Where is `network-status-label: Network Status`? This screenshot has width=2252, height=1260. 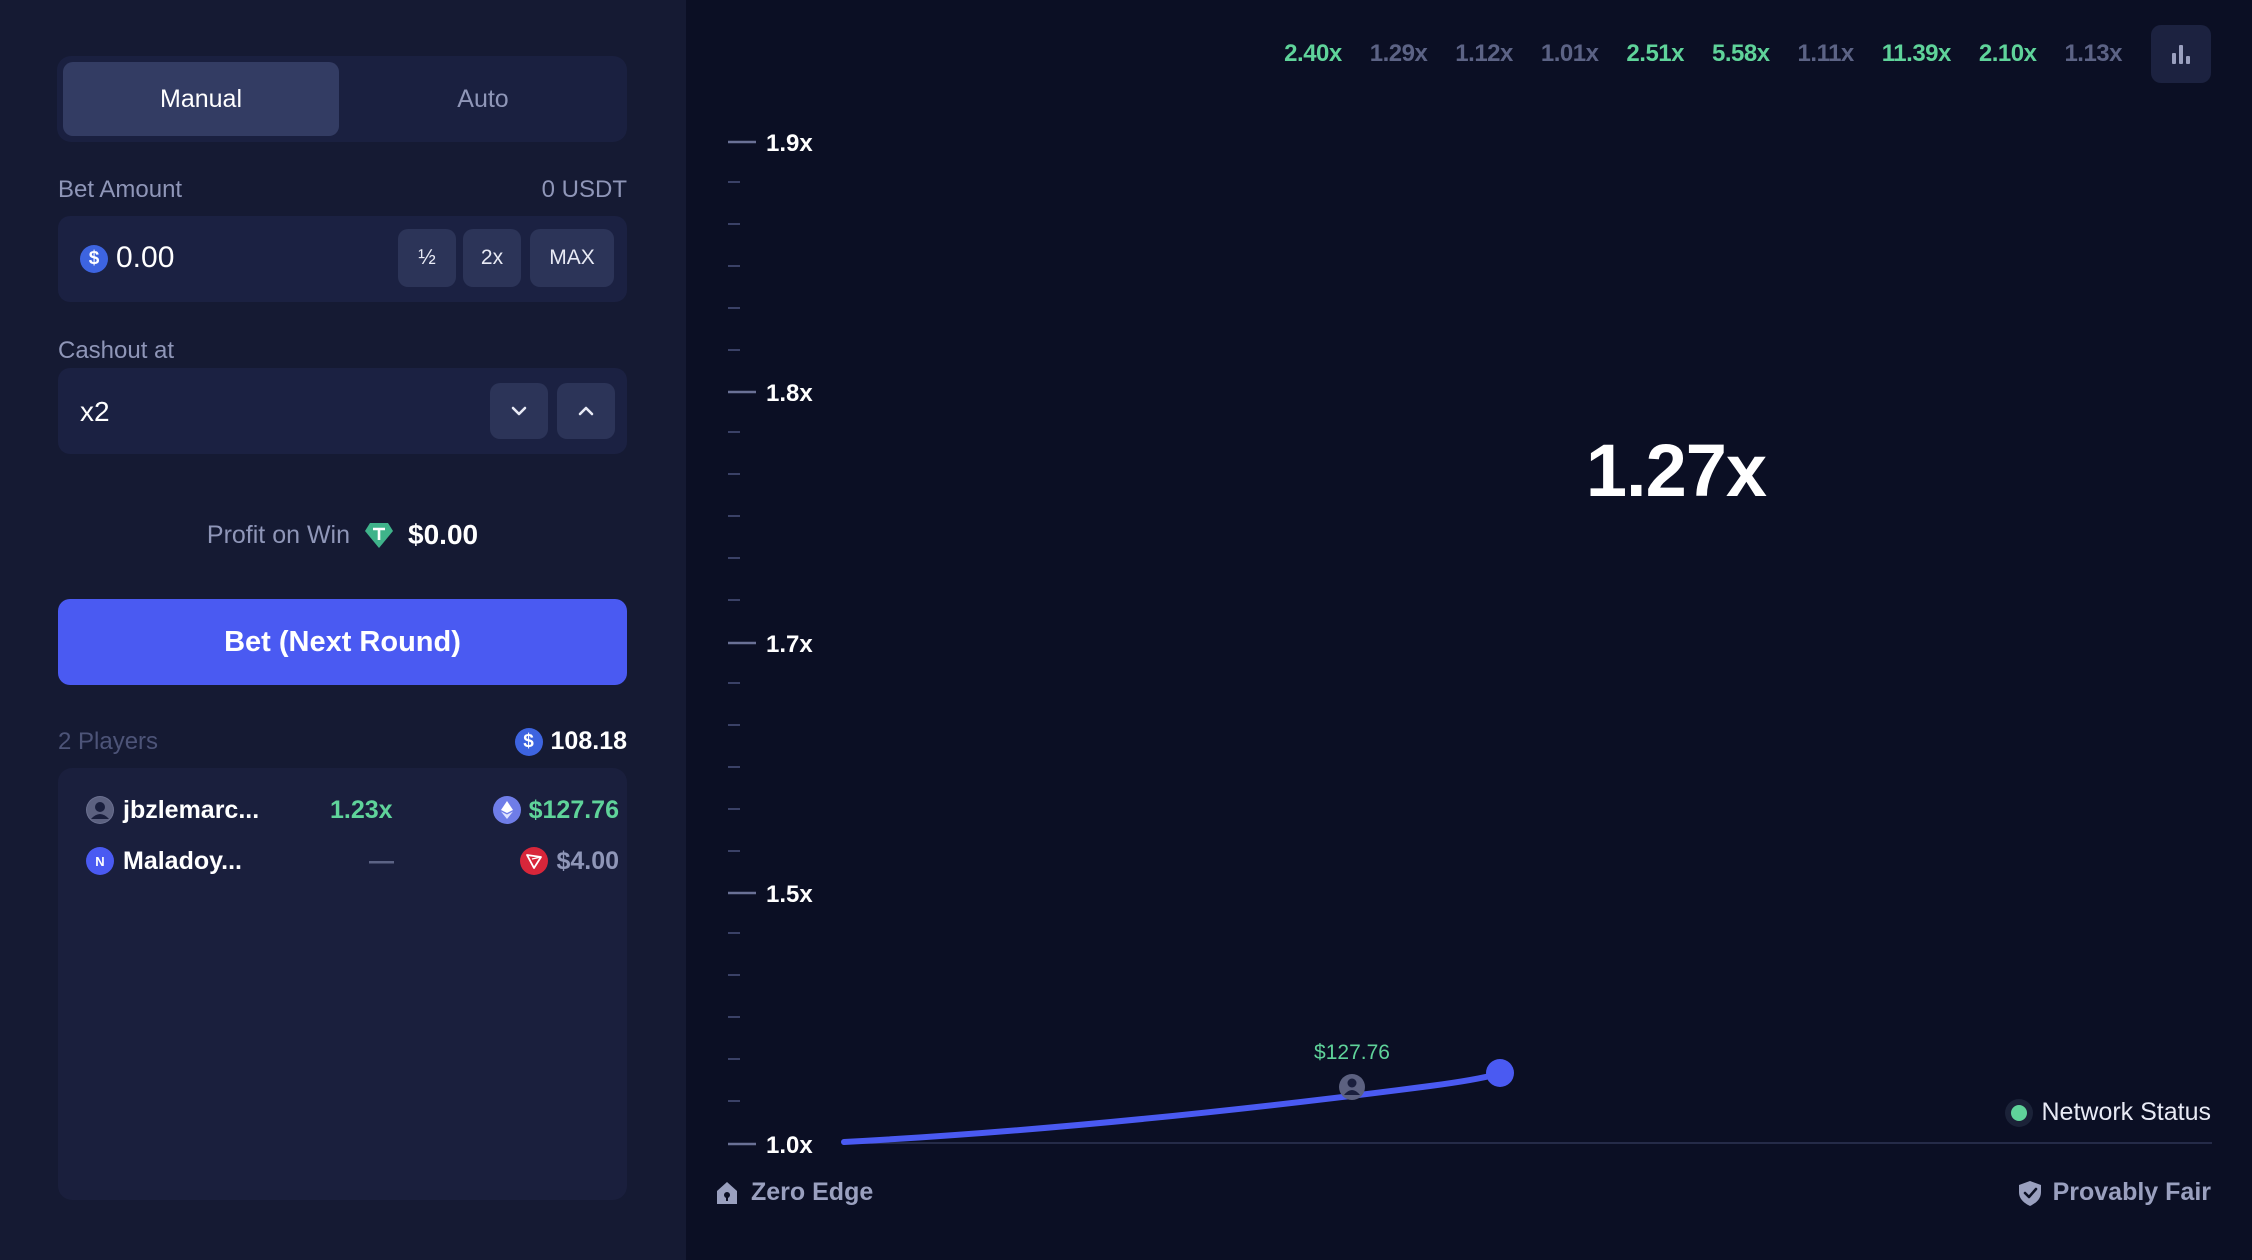
network-status-label: Network Status is located at coordinates (2126, 1112).